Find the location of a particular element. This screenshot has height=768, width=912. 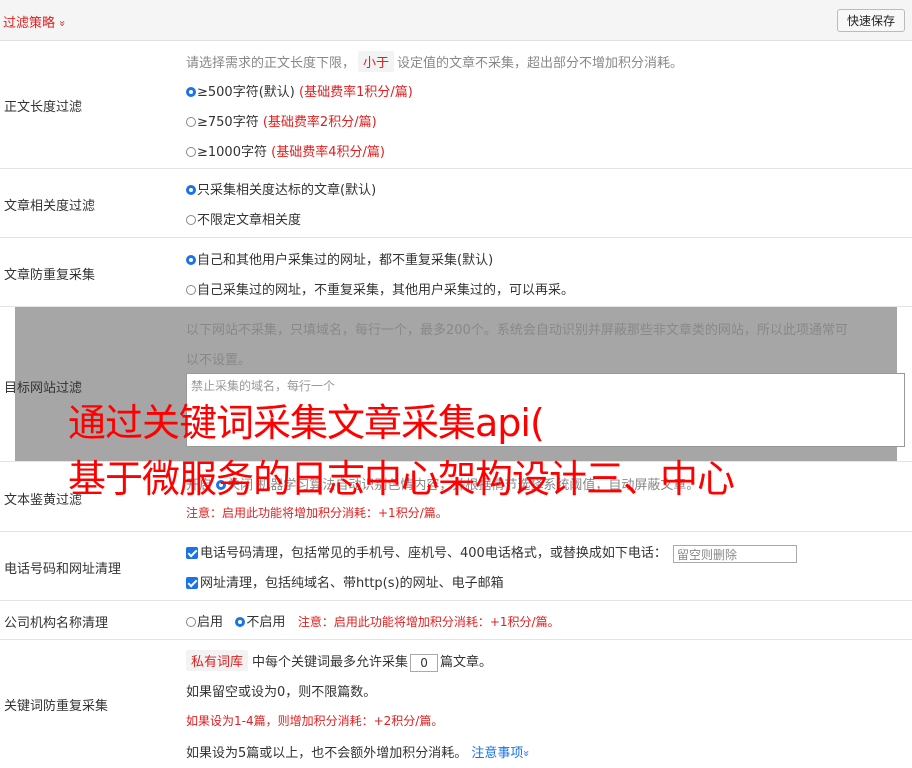

company-options: 启用 不启用 注意：启用此功能将增加积分消耗：+1积分/篇。 is located at coordinates (373, 620).